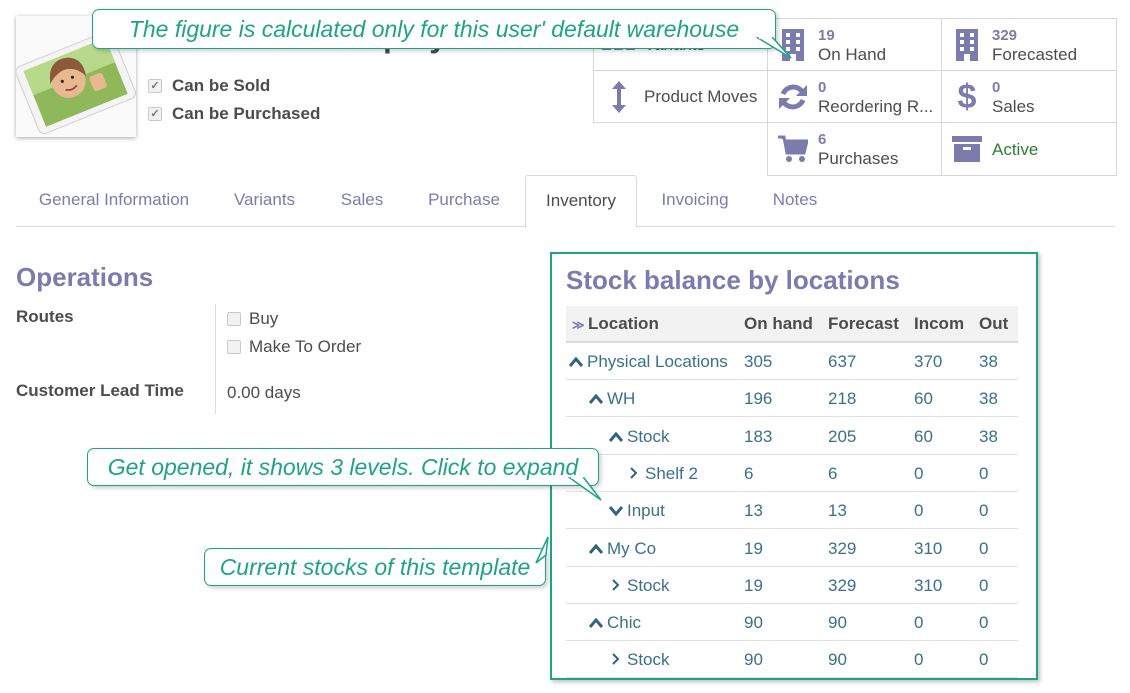 The height and width of the screenshot is (693, 1130). Describe the element at coordinates (967, 44) in the screenshot. I see `building-icon` at that location.